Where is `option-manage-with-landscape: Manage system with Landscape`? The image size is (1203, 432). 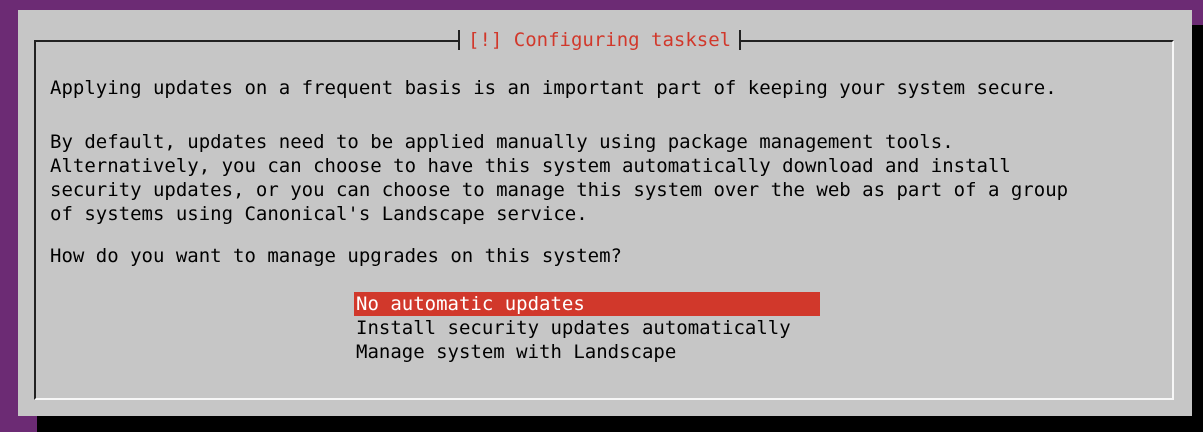 option-manage-with-landscape: Manage system with Landscape is located at coordinates (587, 352).